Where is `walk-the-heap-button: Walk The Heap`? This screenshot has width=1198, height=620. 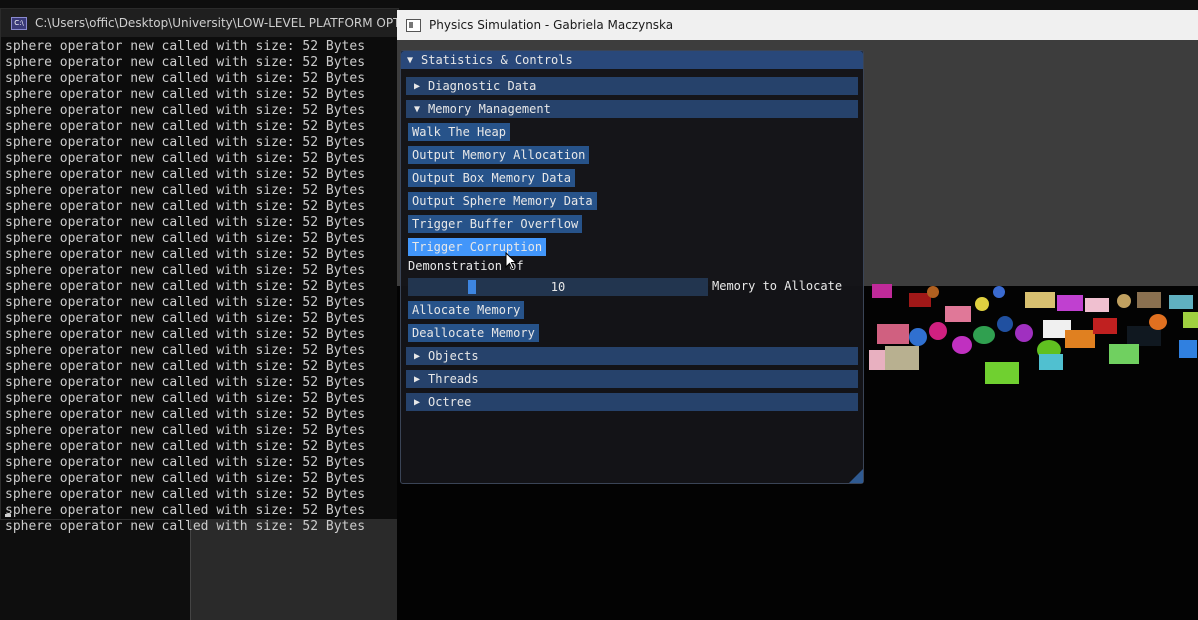
walk-the-heap-button: Walk The Heap is located at coordinates (459, 132).